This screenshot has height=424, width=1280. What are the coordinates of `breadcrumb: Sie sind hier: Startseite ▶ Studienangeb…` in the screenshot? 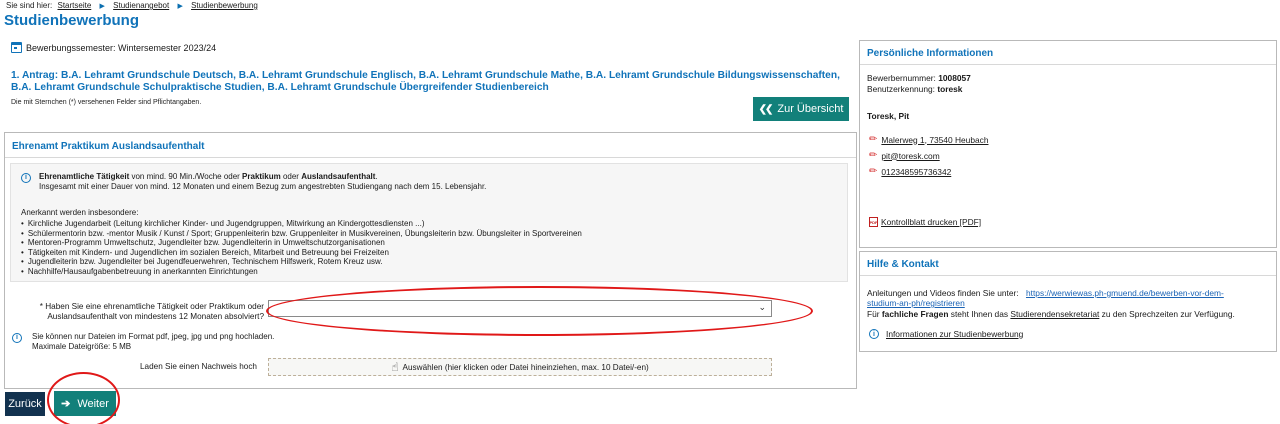 It's located at (132, 5).